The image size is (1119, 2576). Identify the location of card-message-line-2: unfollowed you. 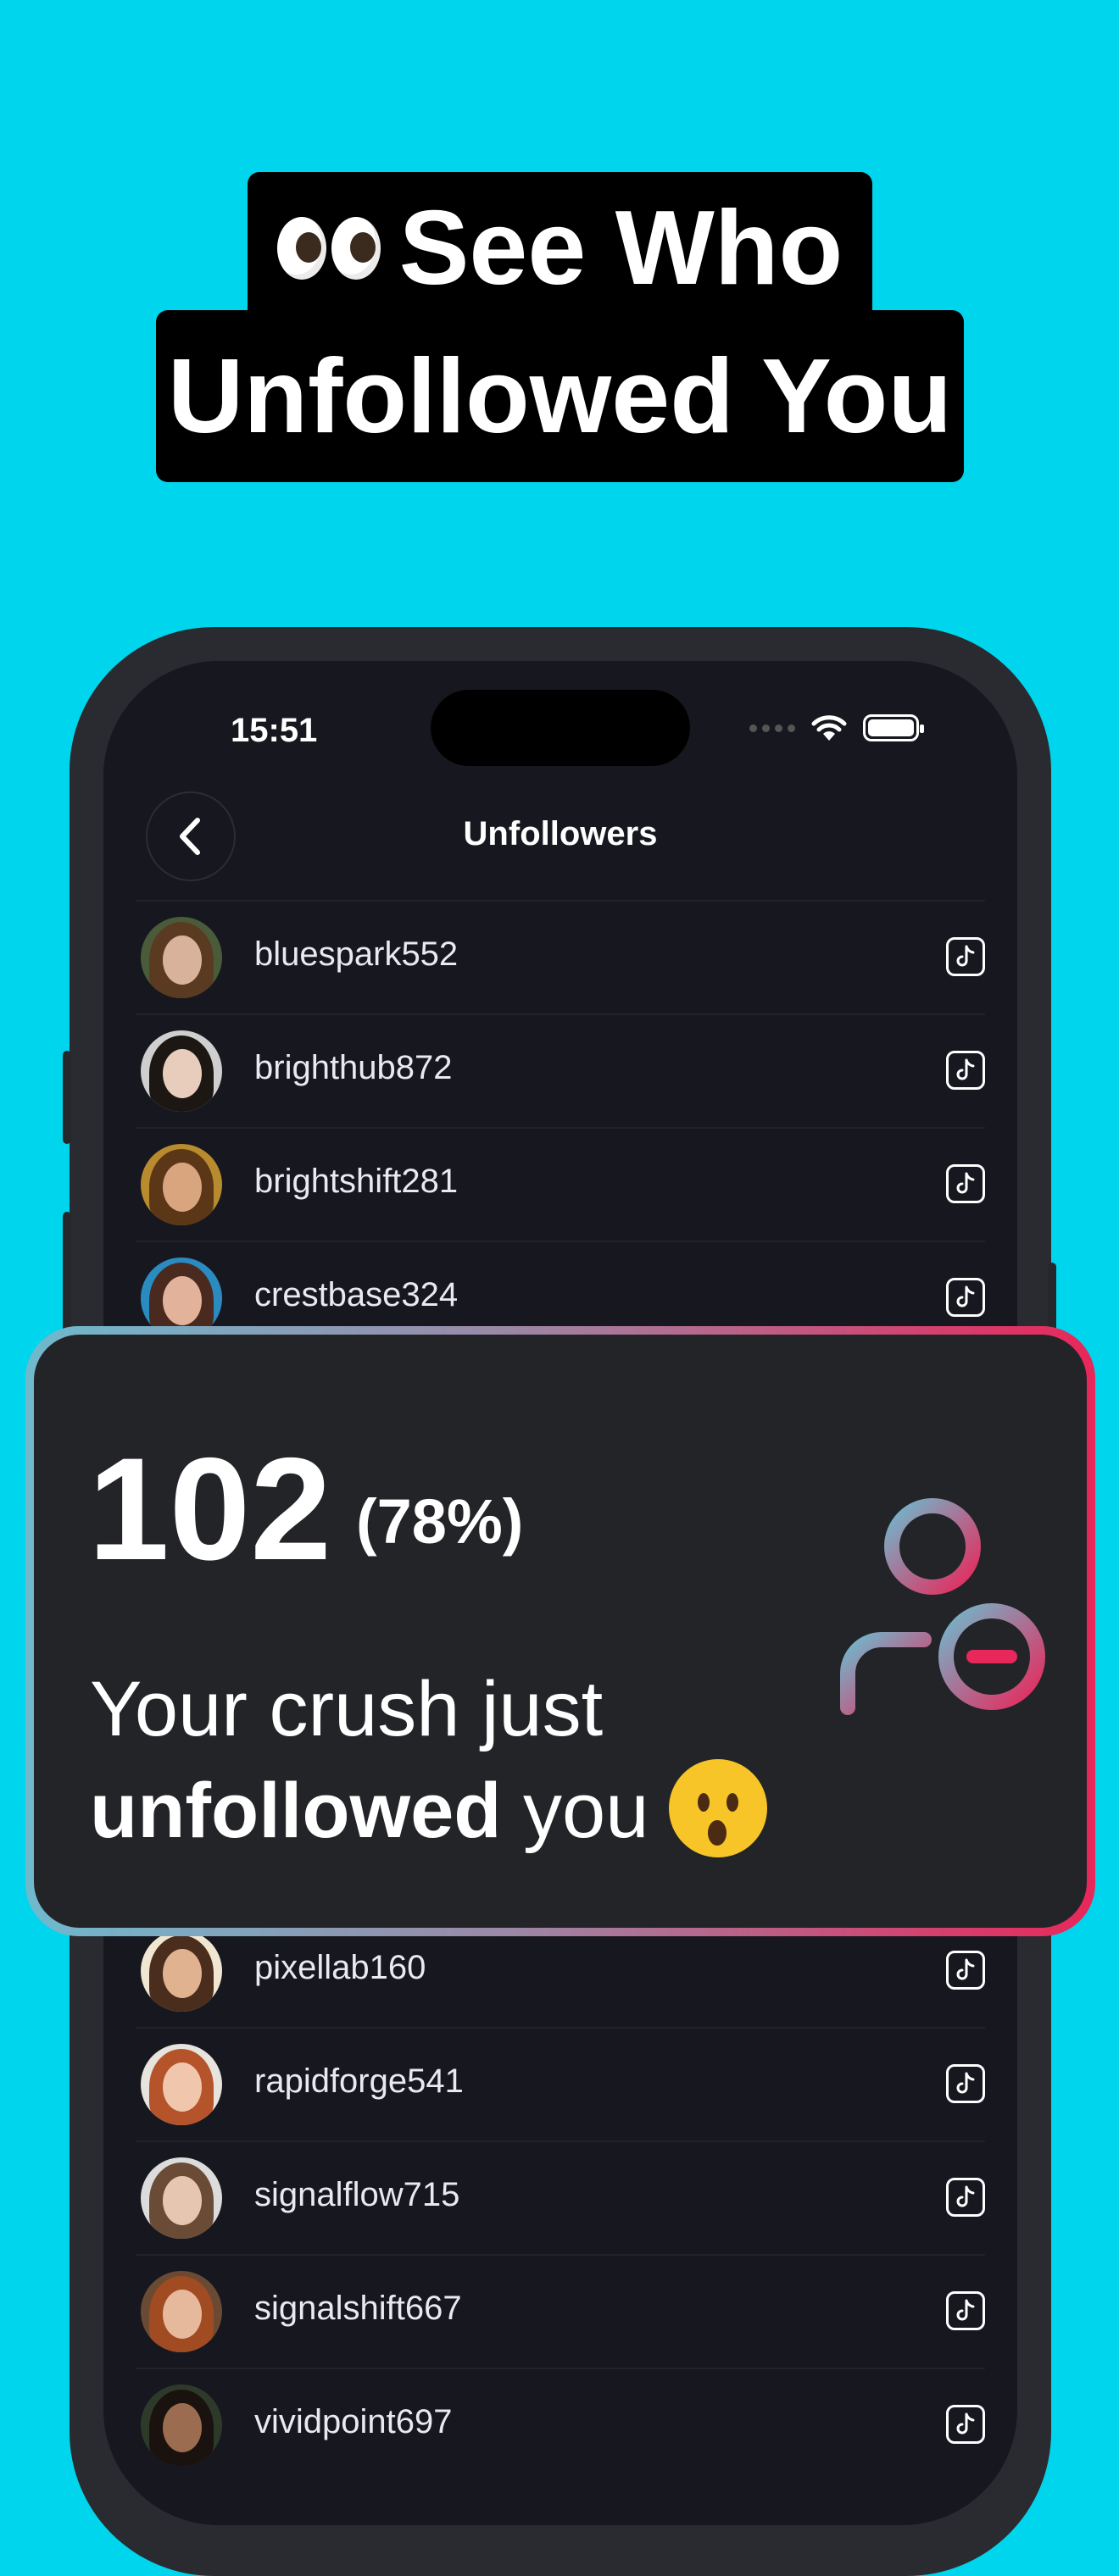
(429, 1807).